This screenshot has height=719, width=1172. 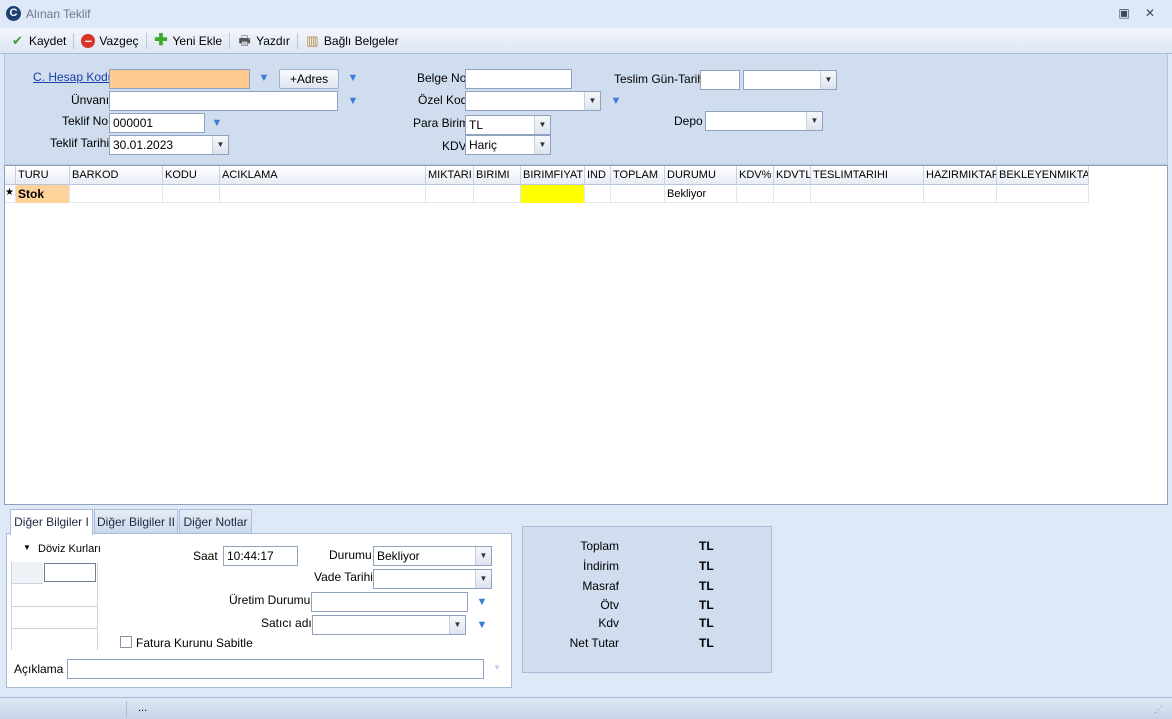 I want to click on expense-value: TL, so click(x=706, y=586).